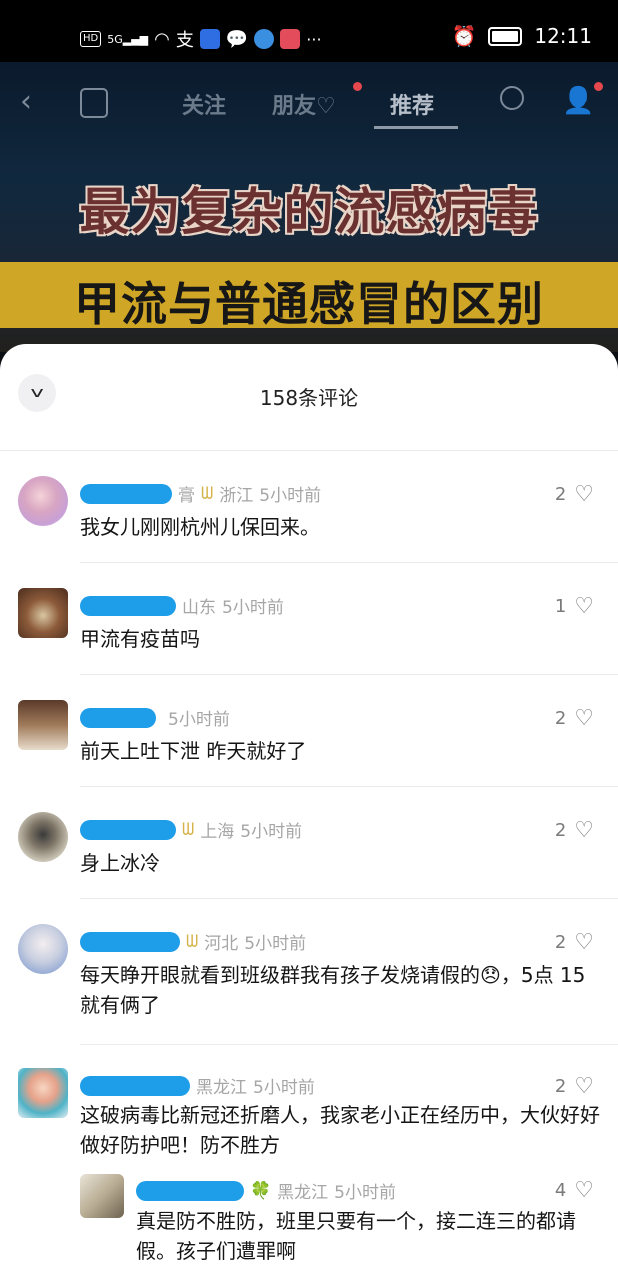  I want to click on alipay-icon: 支, so click(184, 40).